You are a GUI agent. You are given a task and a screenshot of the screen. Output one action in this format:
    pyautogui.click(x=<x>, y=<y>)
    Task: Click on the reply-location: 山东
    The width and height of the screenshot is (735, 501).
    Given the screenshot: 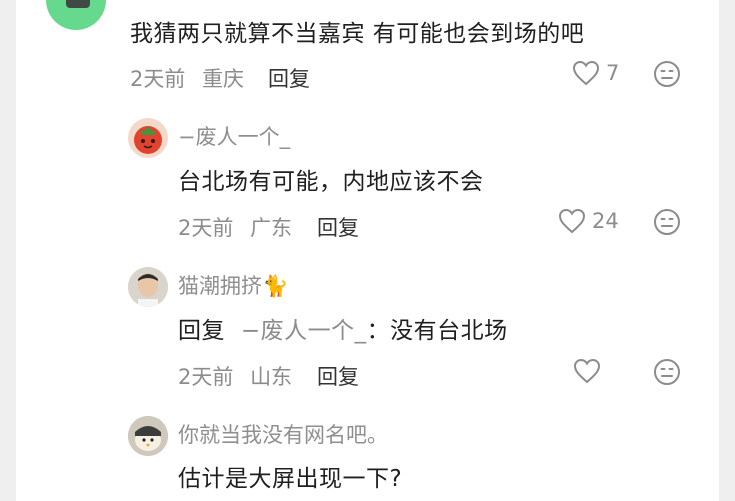 What is the action you would take?
    pyautogui.click(x=271, y=377)
    